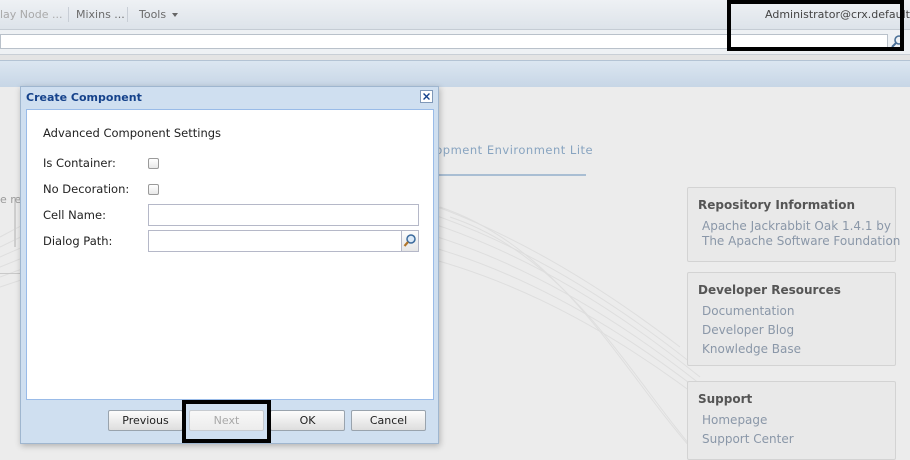  I want to click on homepage-link: Homepage, so click(734, 420).